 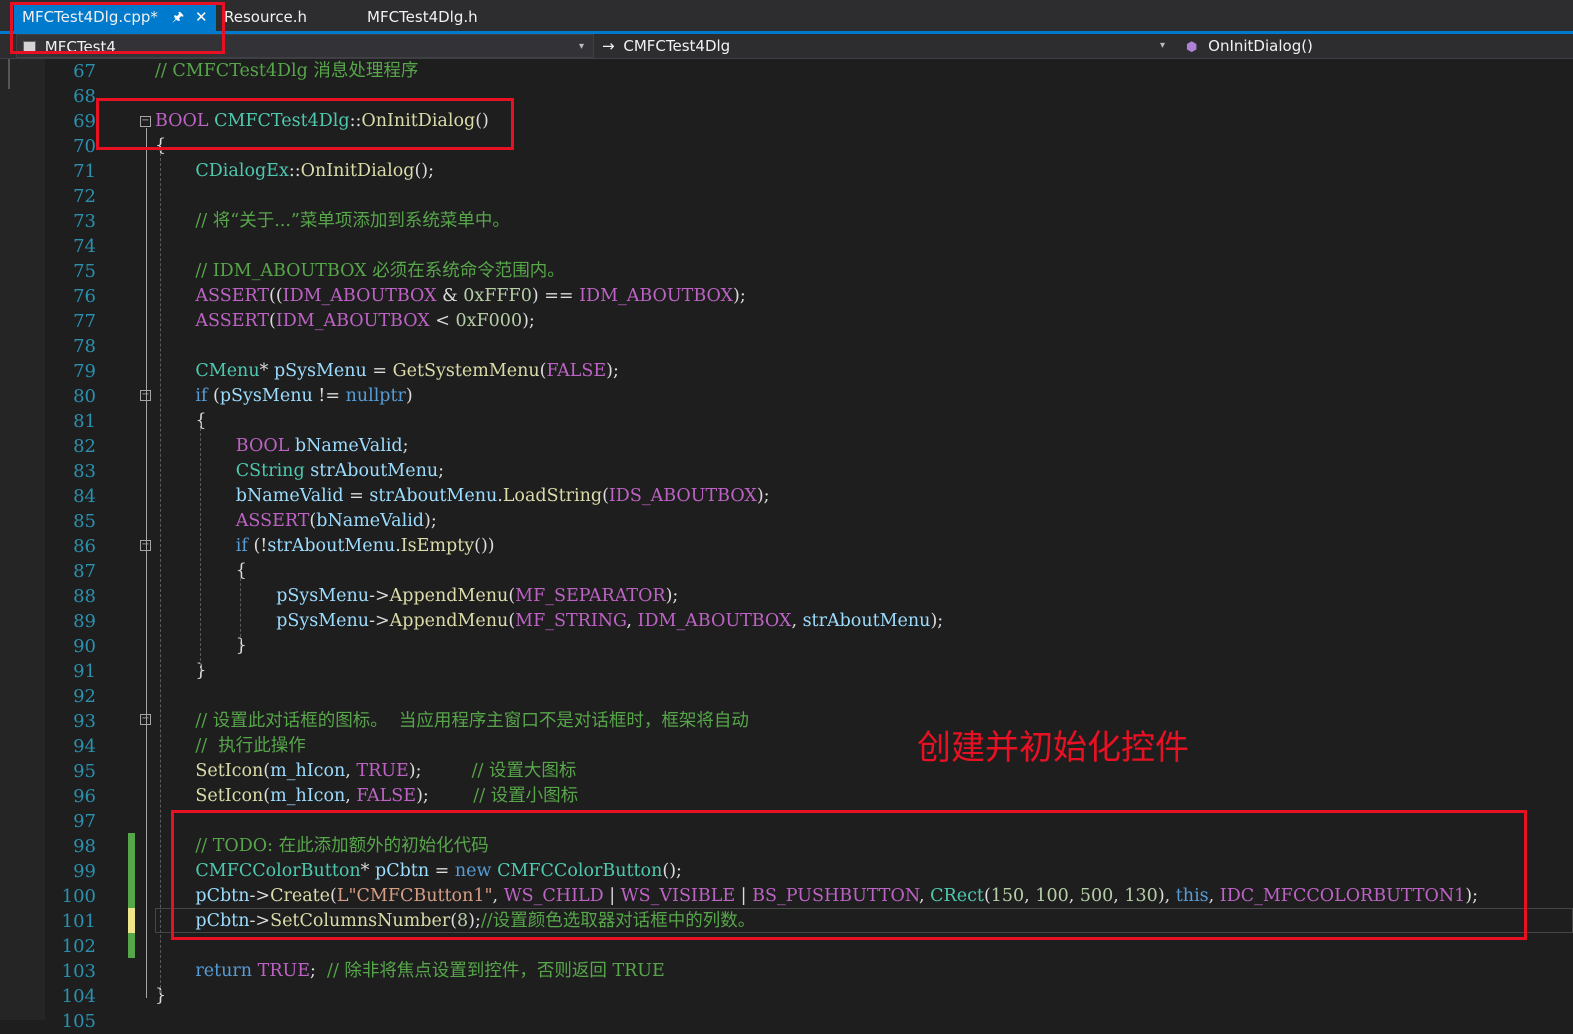 I want to click on code-line: 83 CString strAboutMenu;, so click(x=786, y=471).